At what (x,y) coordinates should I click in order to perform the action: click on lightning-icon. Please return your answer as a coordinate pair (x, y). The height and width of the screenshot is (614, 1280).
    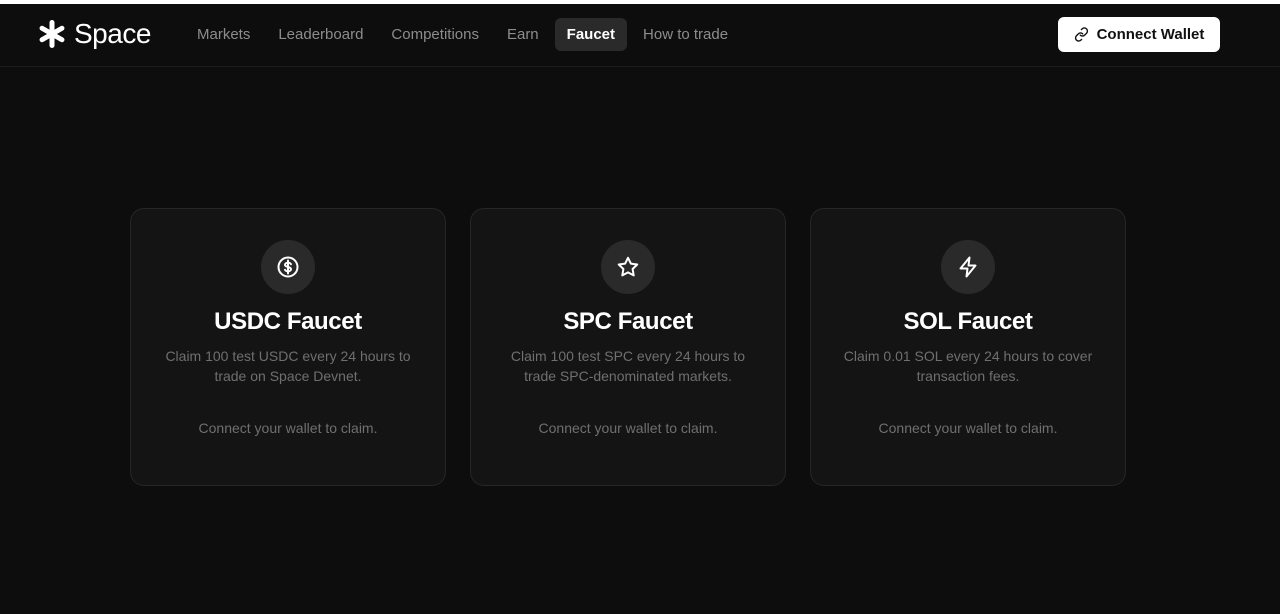
    Looking at the image, I should click on (968, 267).